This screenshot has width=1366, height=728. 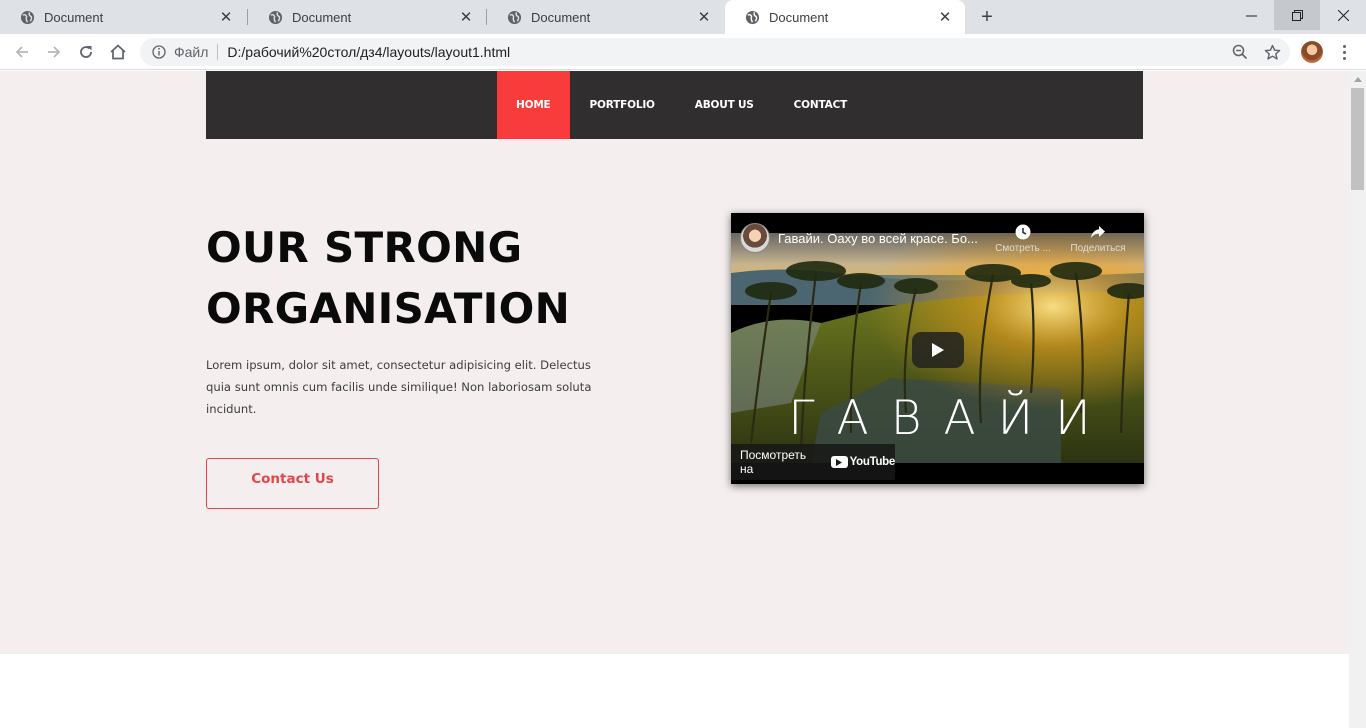 I want to click on info-icon, so click(x=159, y=52).